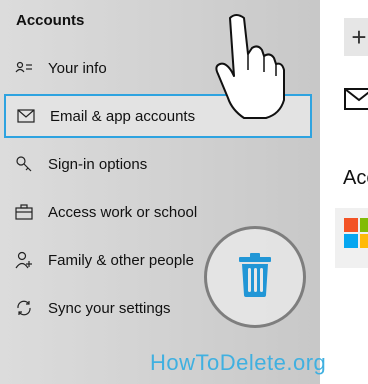  I want to click on delete-highlight-circle, so click(255, 277).